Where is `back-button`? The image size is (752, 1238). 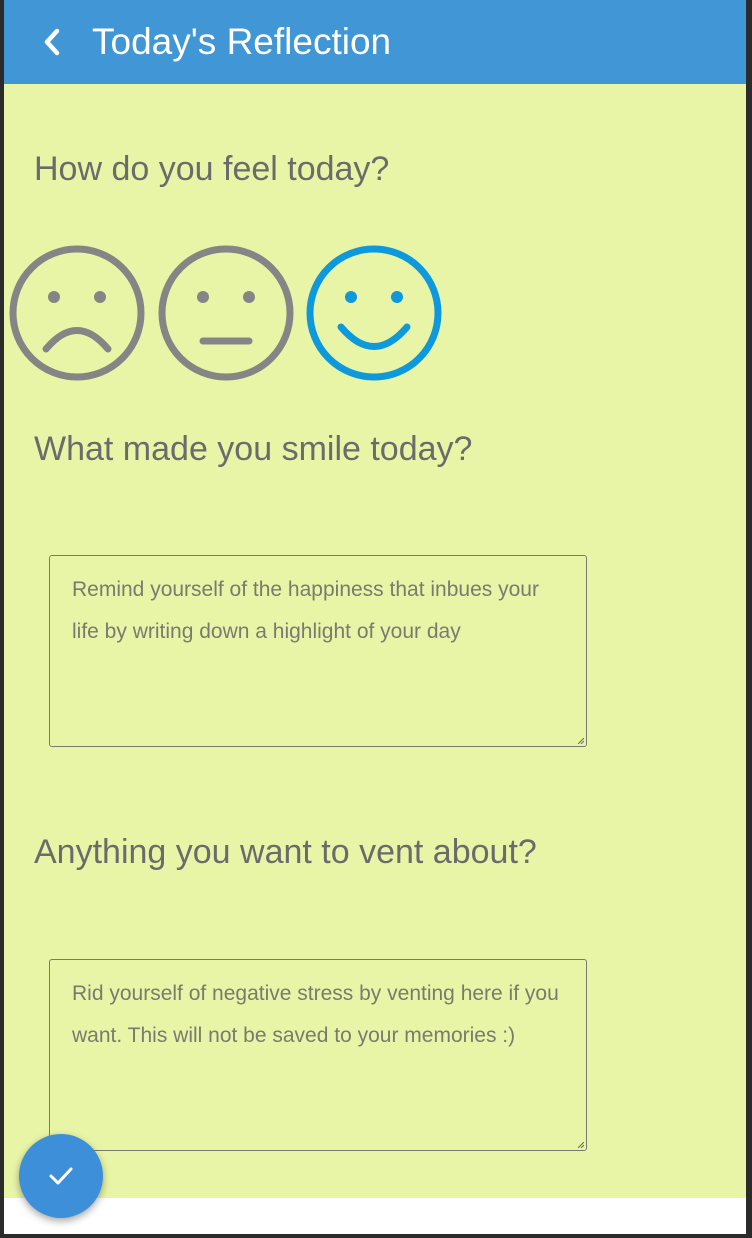
back-button is located at coordinates (52, 42).